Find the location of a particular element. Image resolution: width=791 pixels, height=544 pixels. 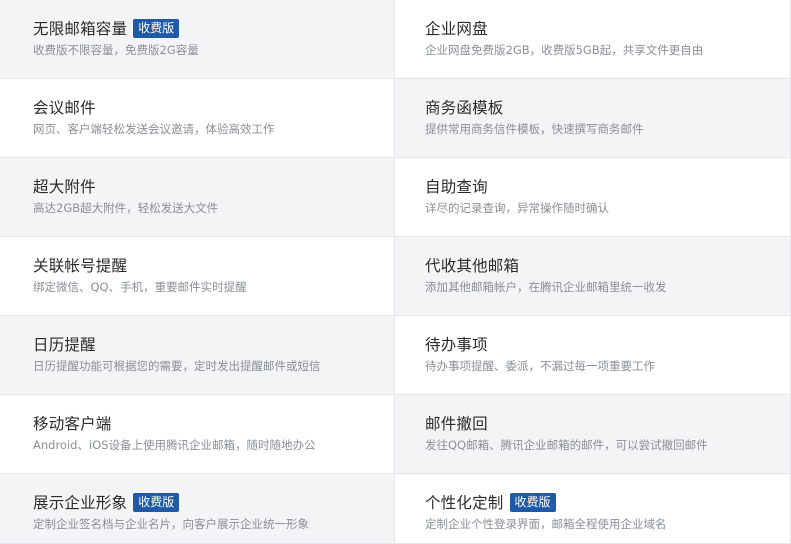

feature-description: 收费版不限容量，免费版2G容量 is located at coordinates (116, 50).